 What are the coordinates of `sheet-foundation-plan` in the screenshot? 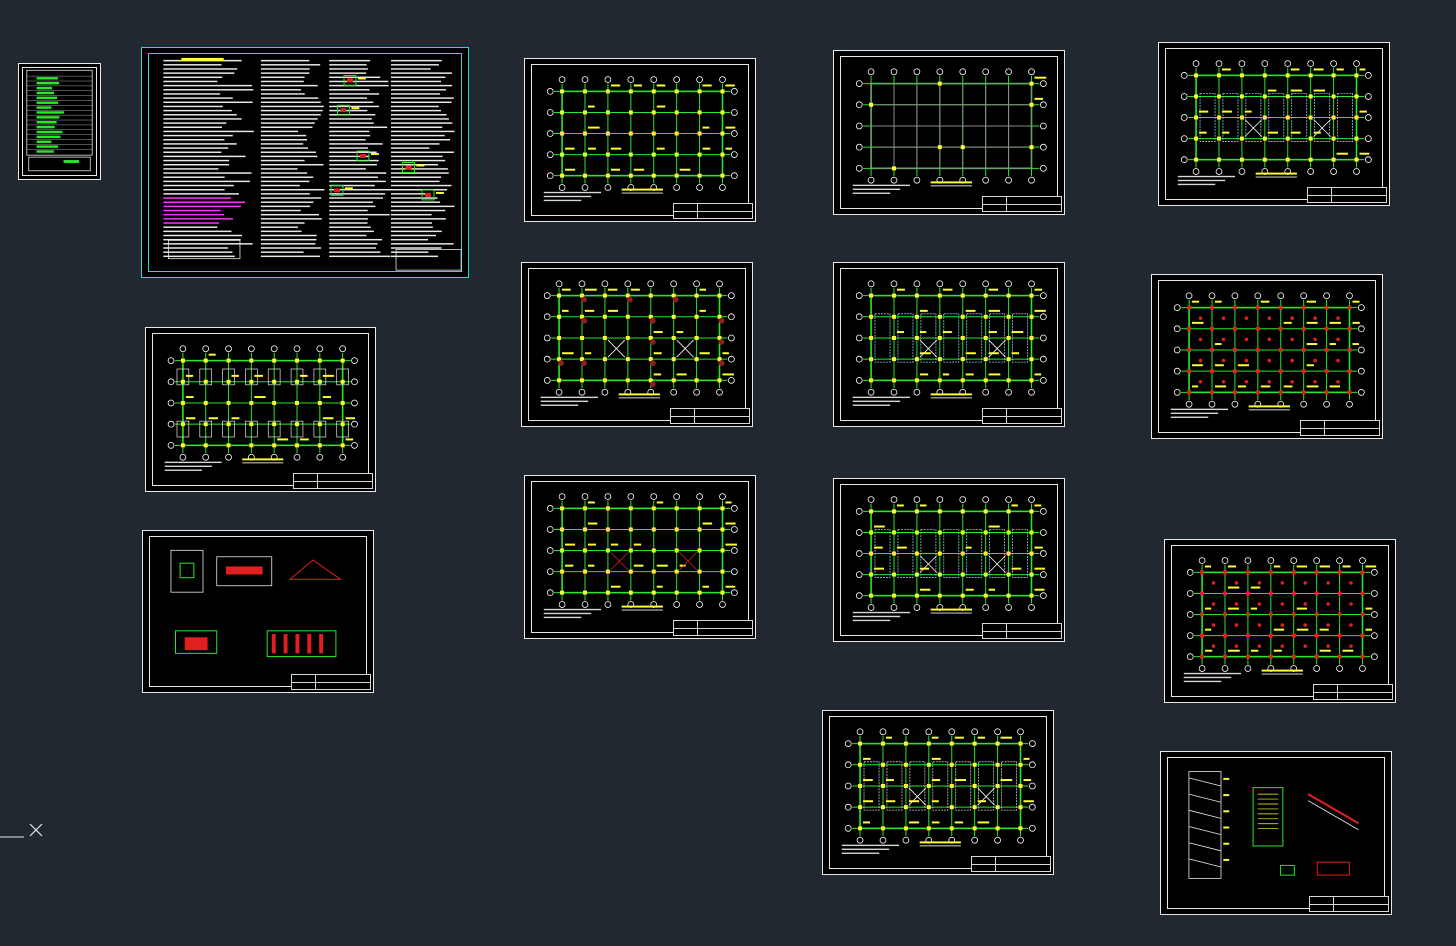 It's located at (260, 409).